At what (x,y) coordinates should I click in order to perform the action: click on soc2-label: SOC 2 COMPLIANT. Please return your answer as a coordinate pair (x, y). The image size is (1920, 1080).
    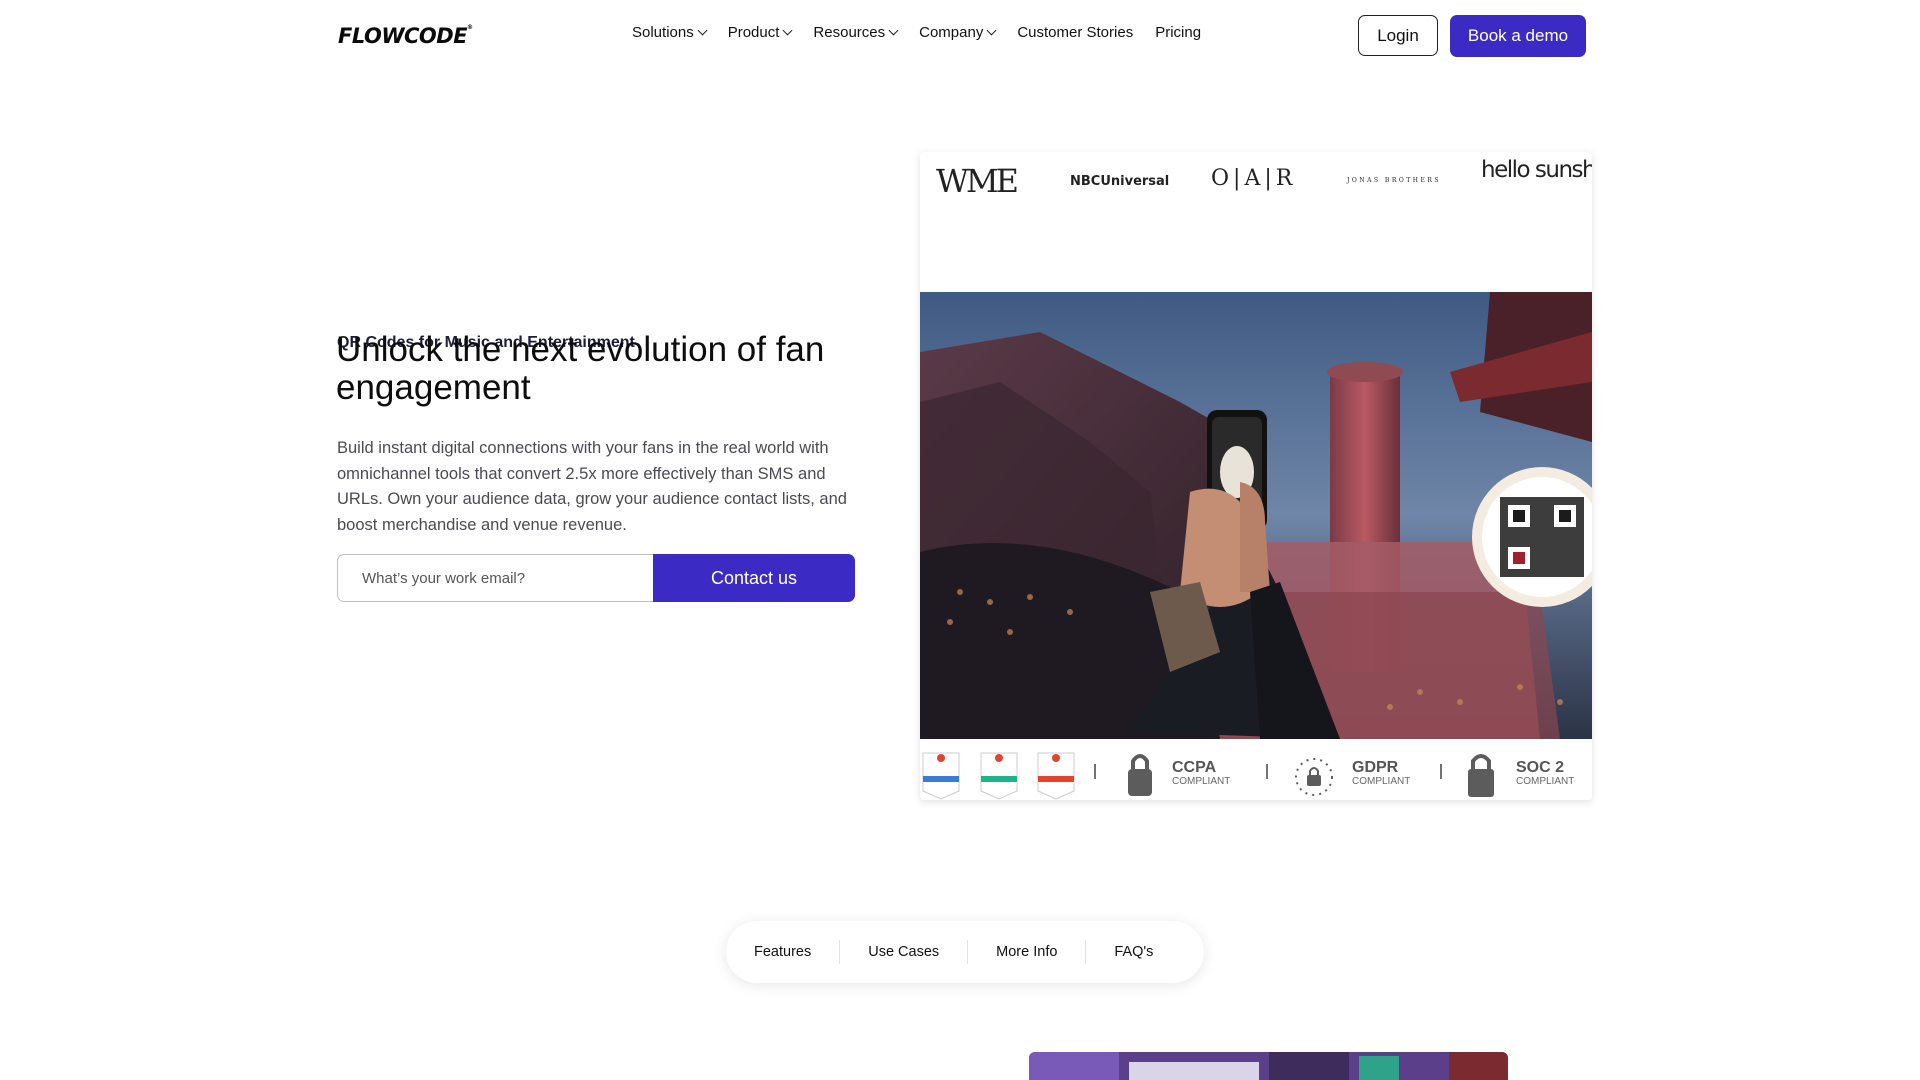
    Looking at the image, I should click on (1545, 773).